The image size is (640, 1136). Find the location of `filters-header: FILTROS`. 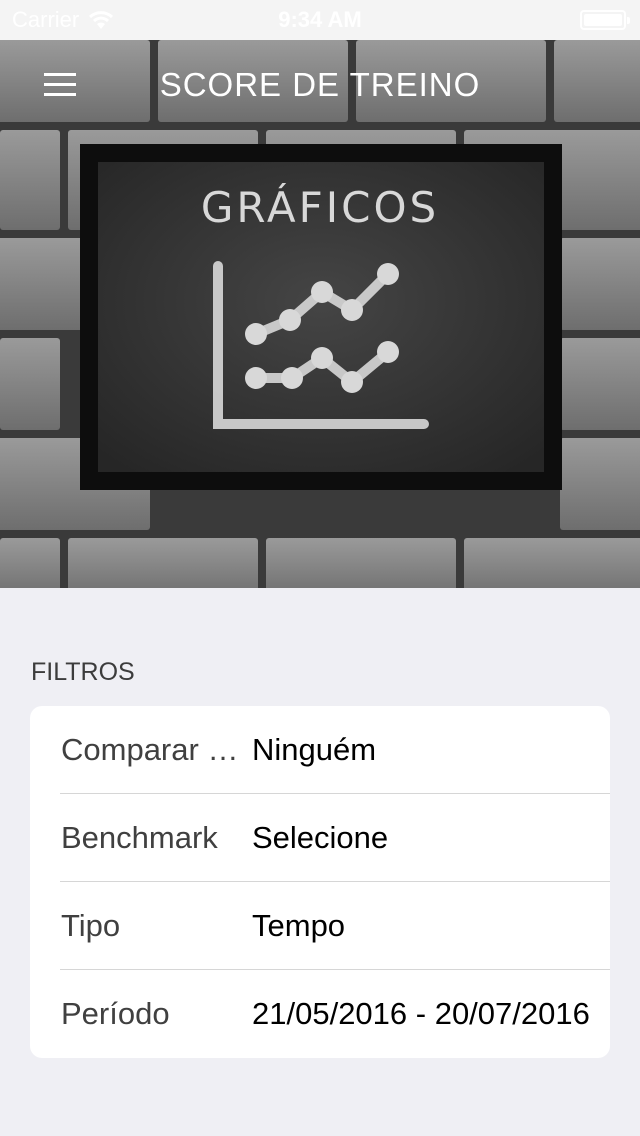

filters-header: FILTROS is located at coordinates (83, 672).